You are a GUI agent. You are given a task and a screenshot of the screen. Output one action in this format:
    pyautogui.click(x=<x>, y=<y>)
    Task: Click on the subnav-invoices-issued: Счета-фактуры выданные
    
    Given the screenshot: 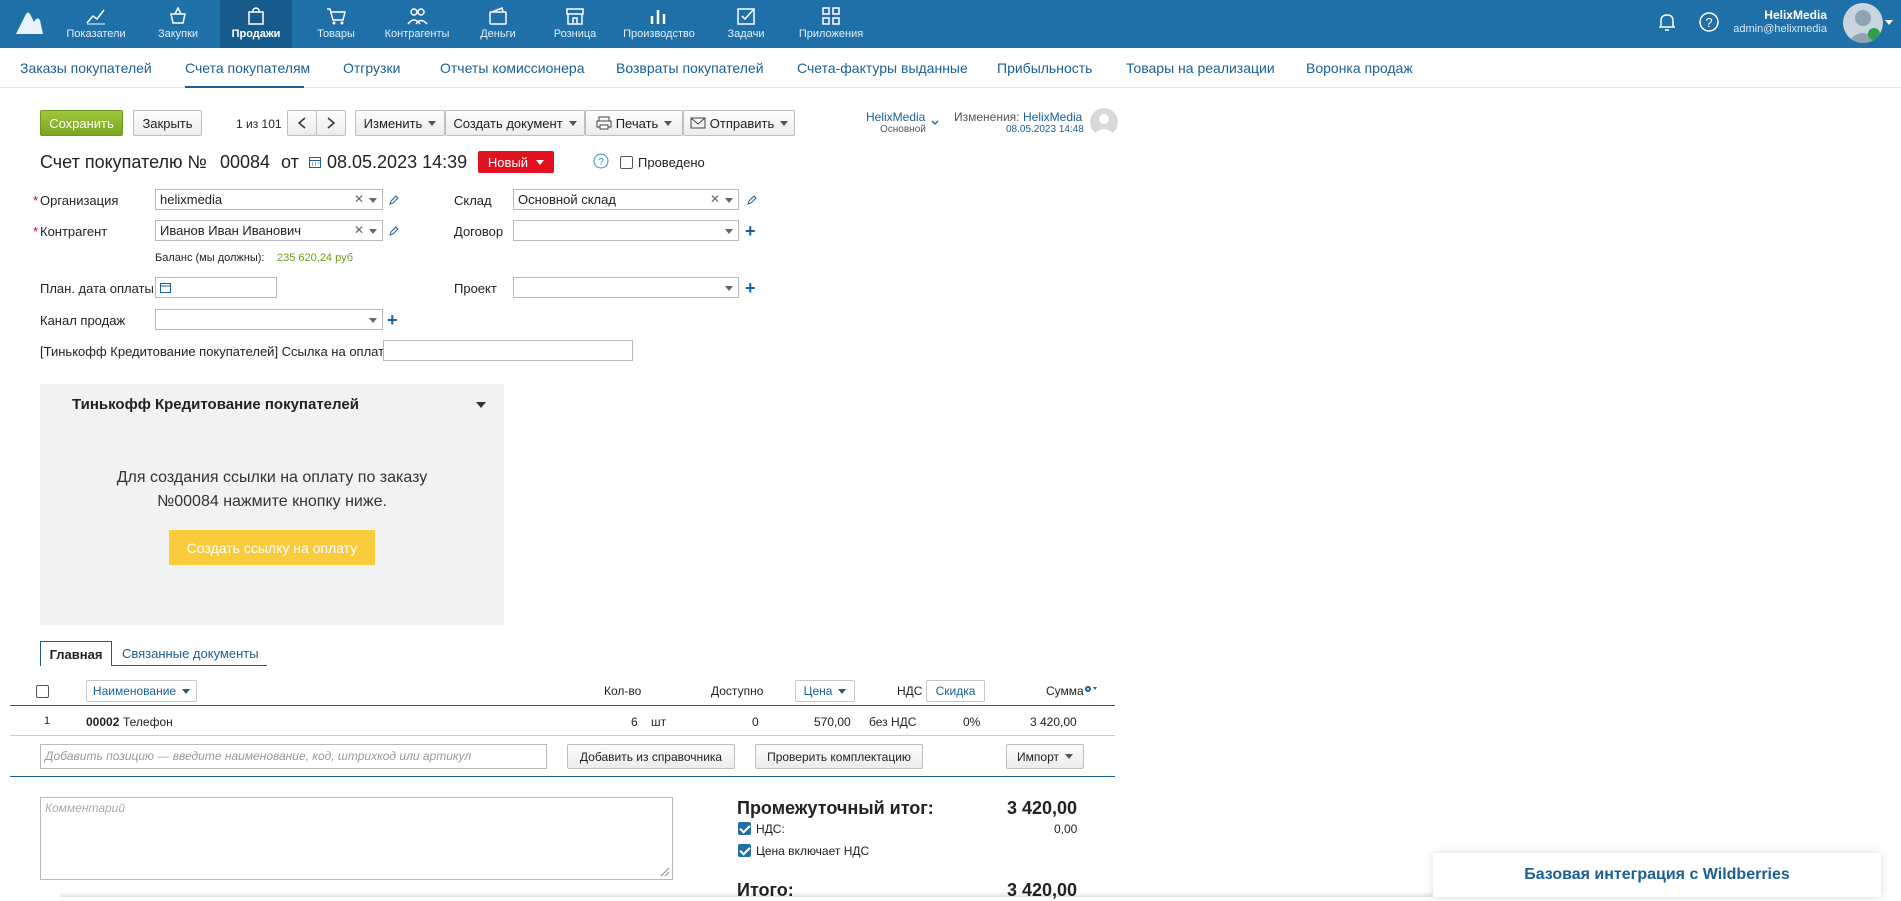 What is the action you would take?
    pyautogui.click(x=882, y=68)
    